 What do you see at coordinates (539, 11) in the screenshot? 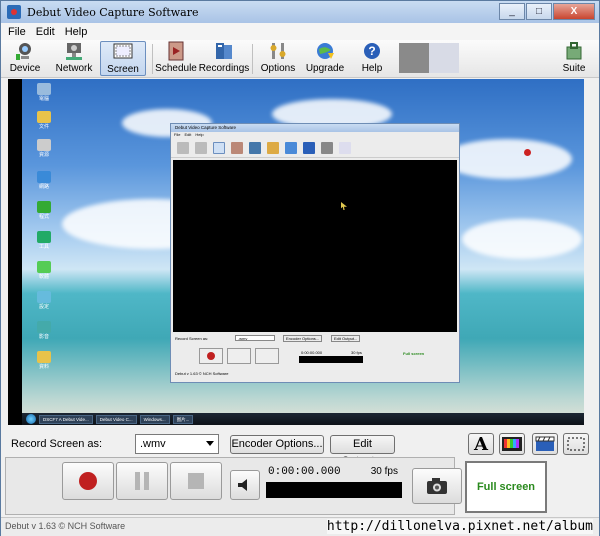
I see `maximize-button: □` at bounding box center [539, 11].